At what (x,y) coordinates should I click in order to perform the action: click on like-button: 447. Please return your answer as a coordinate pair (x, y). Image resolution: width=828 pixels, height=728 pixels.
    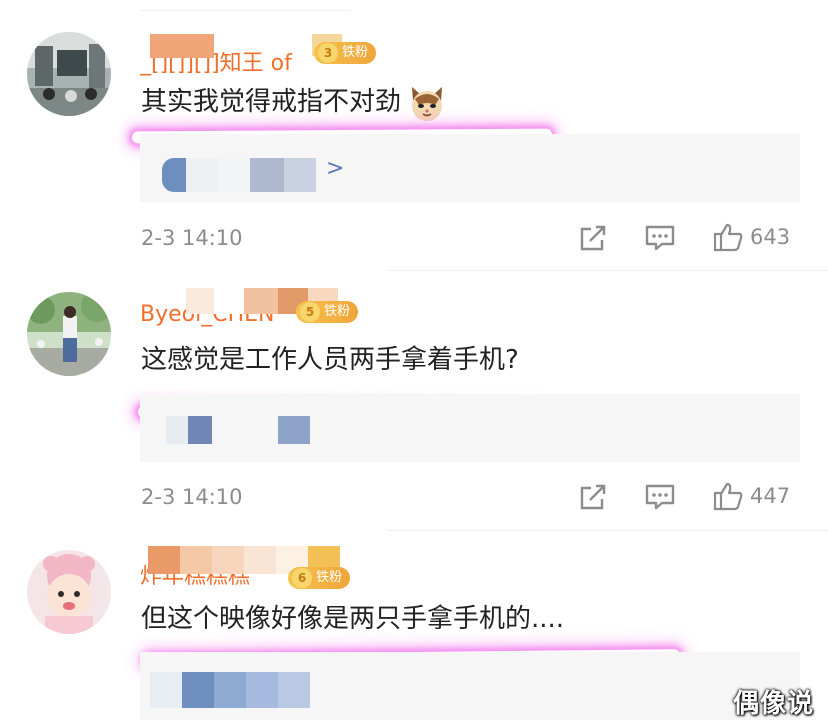
    Looking at the image, I should click on (751, 496).